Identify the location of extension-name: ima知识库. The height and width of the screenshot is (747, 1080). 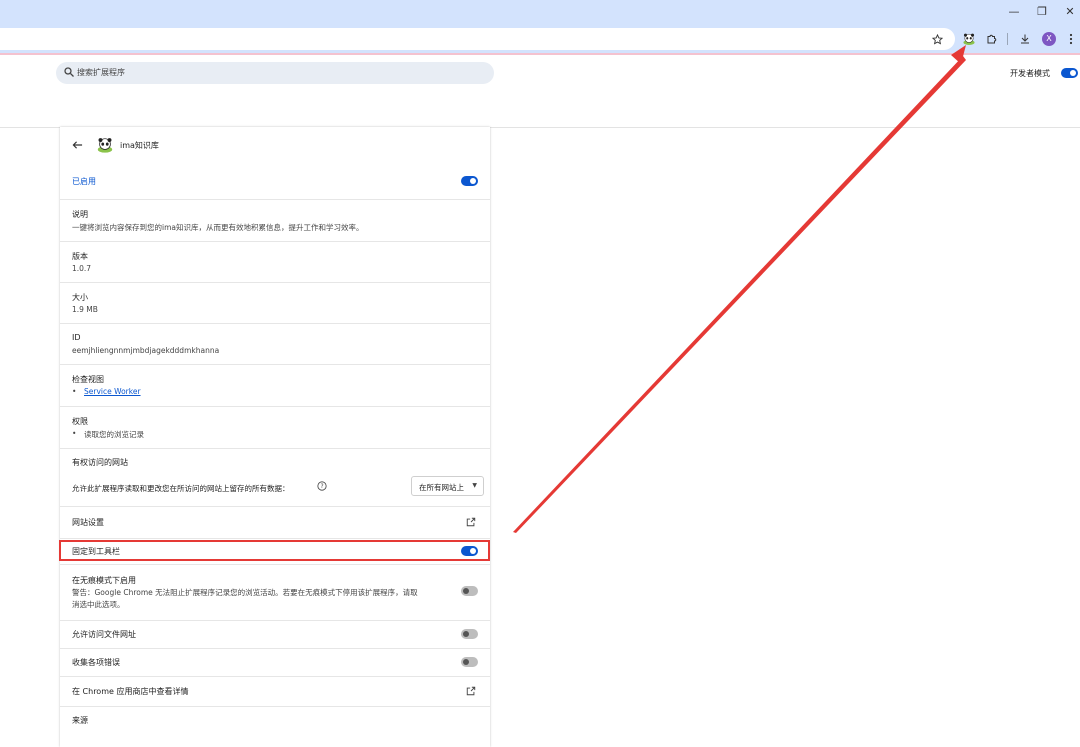
(139, 145).